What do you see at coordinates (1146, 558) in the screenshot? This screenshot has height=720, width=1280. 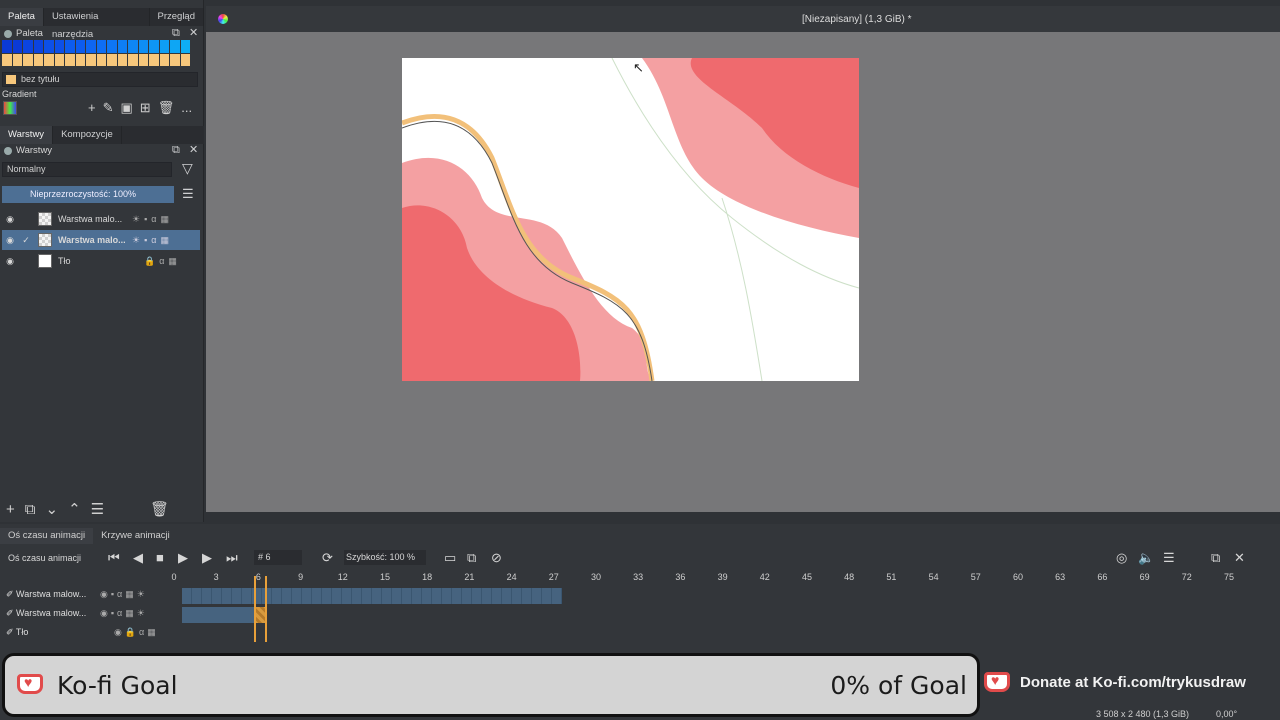 I see `audio-icon: 🔈` at bounding box center [1146, 558].